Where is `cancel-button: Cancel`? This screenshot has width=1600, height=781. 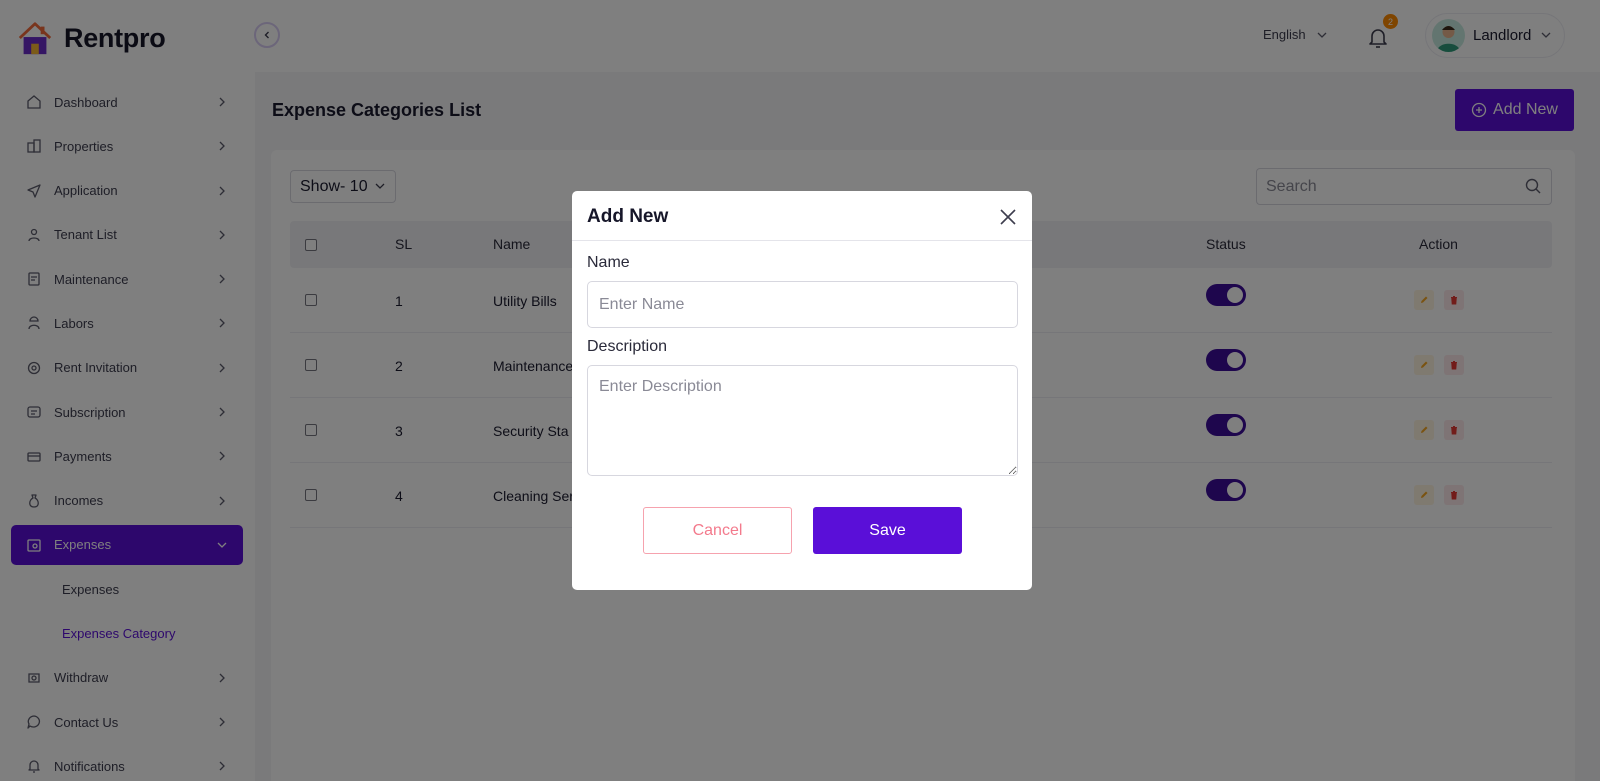
cancel-button: Cancel is located at coordinates (717, 530).